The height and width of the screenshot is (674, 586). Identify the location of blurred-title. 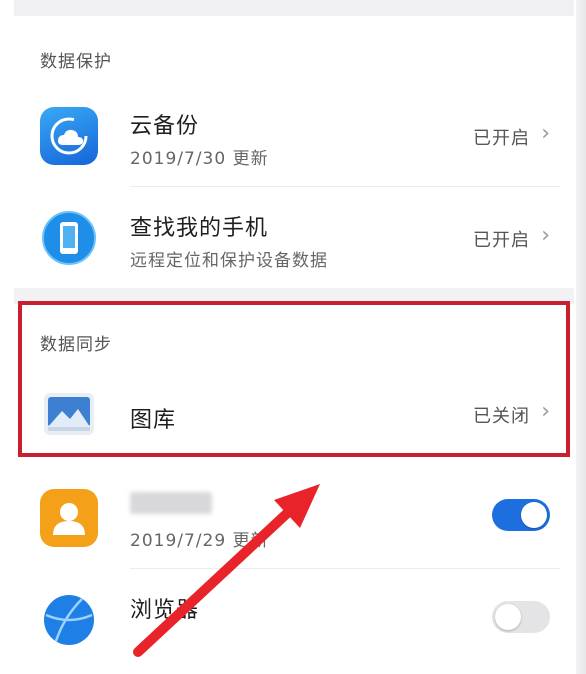
(171, 503).